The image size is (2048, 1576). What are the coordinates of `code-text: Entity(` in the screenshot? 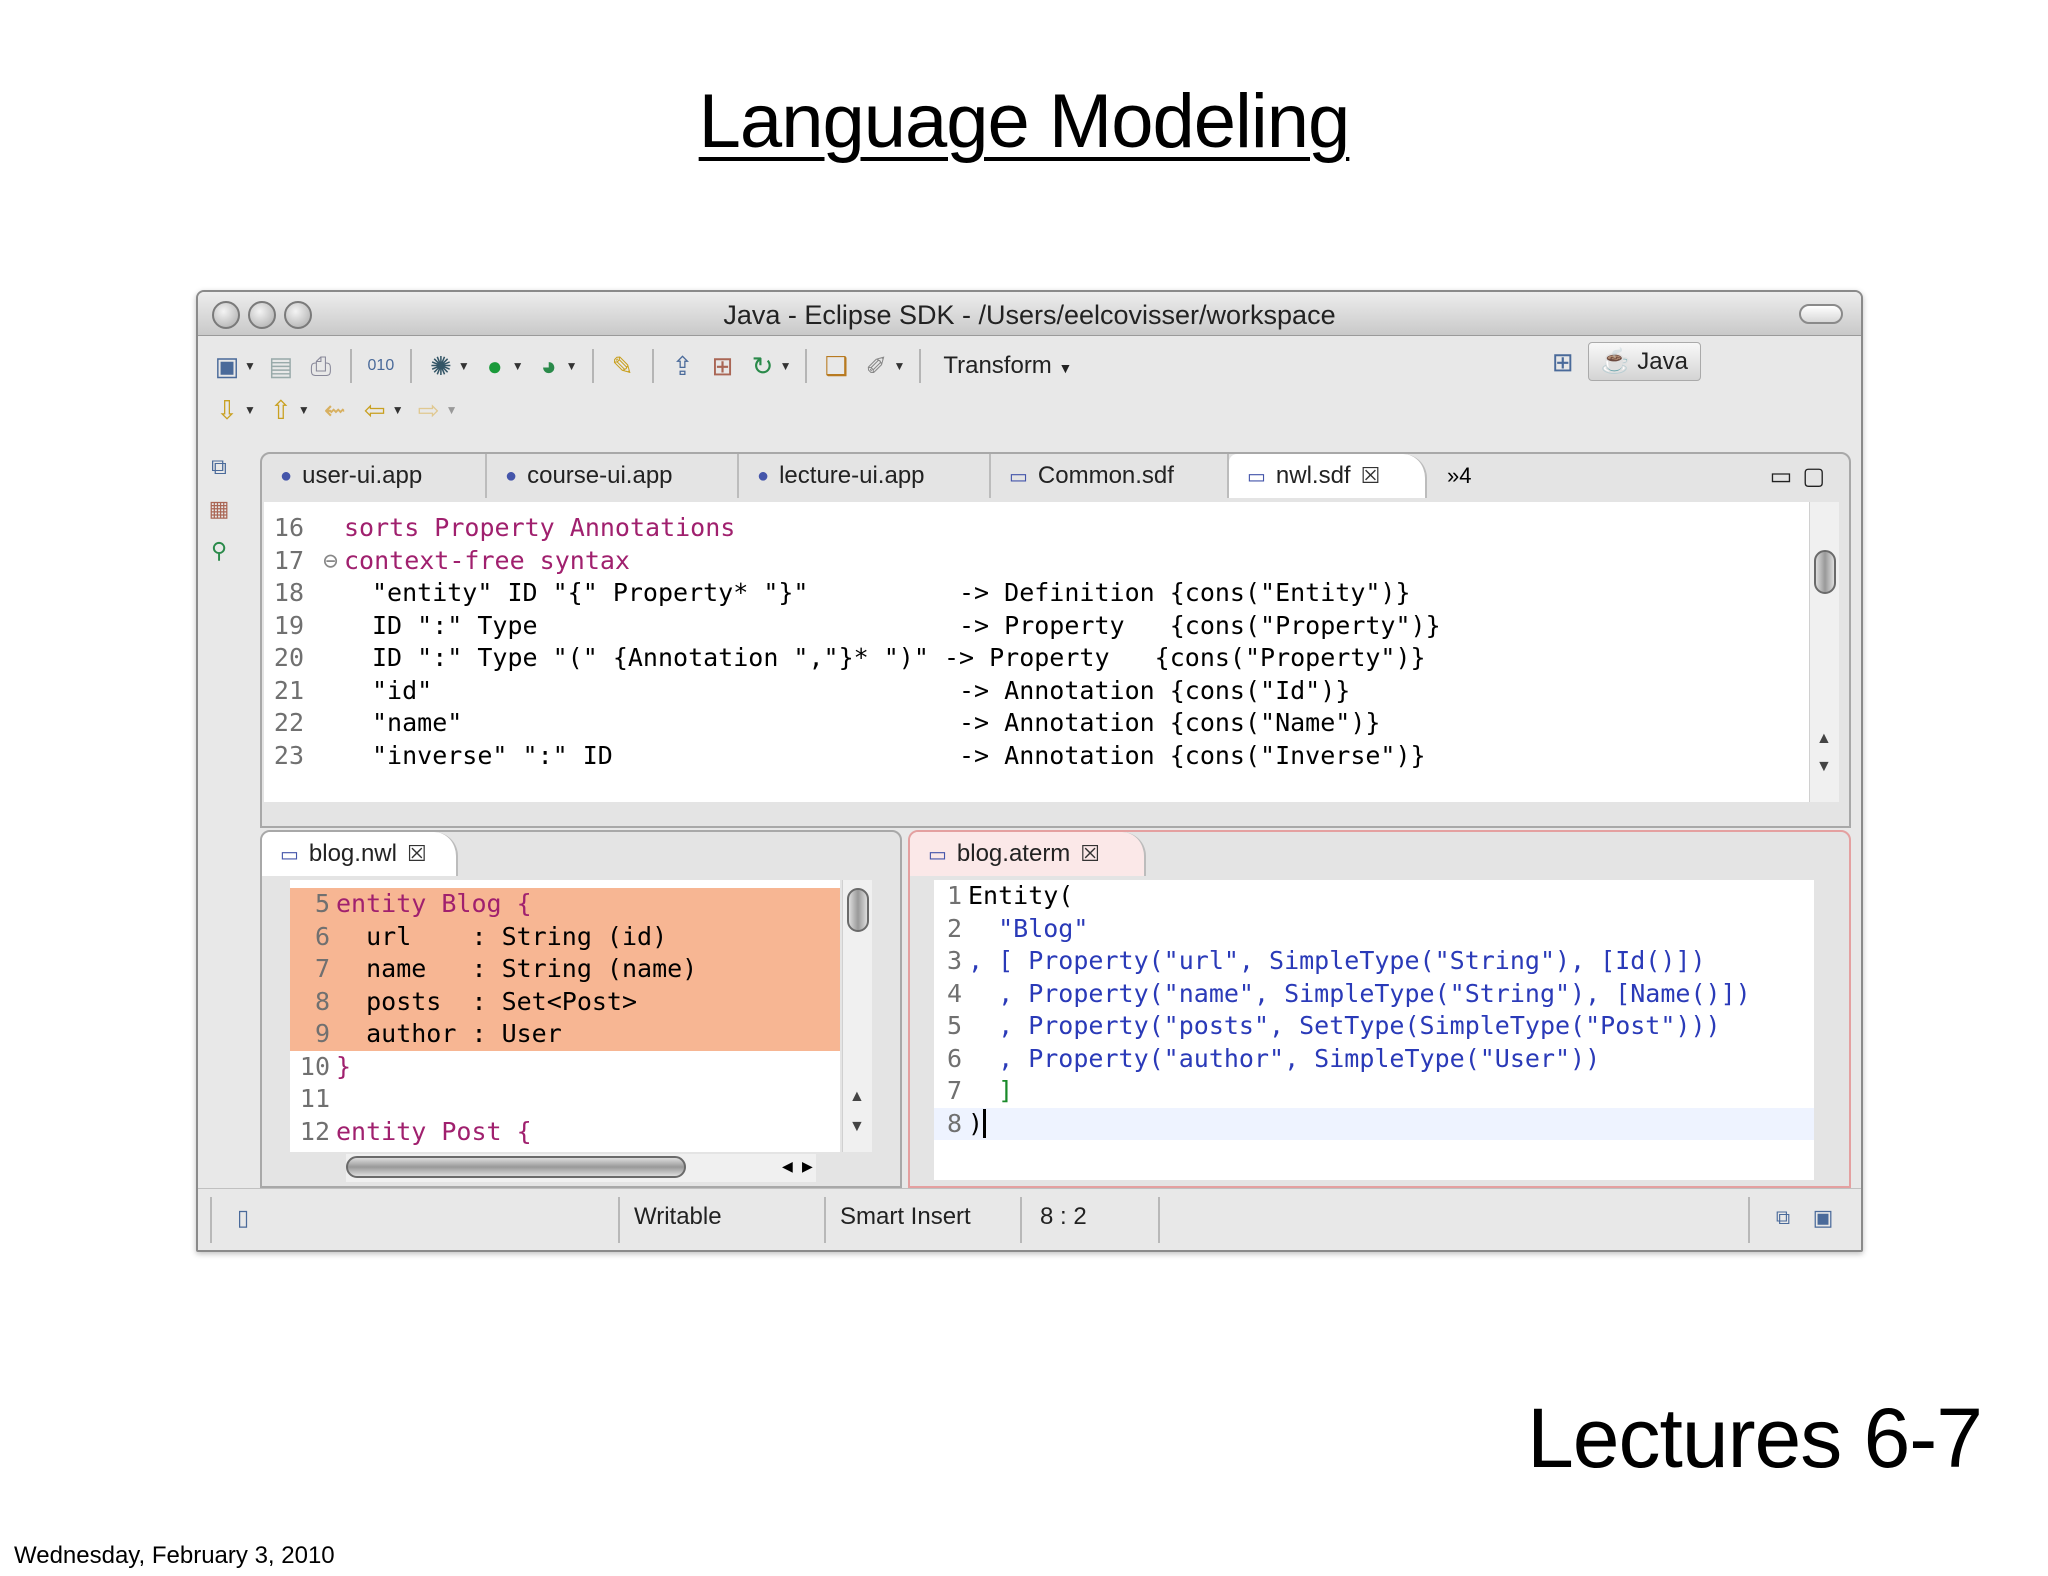 It's located at (1021, 895).